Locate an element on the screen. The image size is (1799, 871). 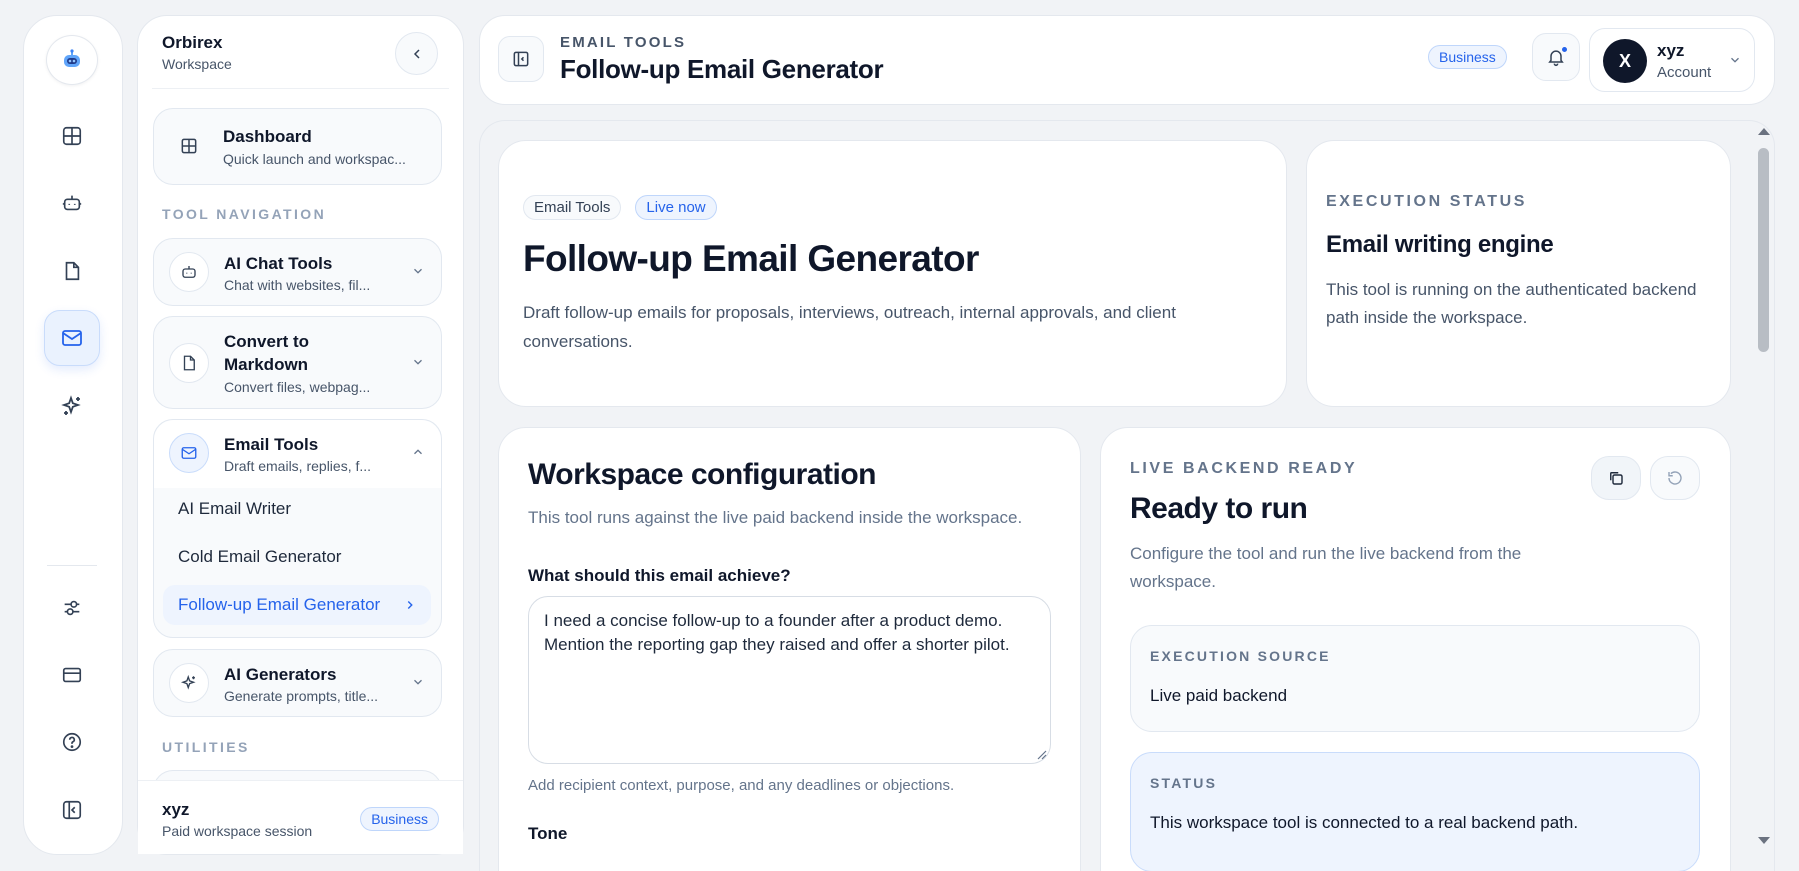
scrollbar-thumb is located at coordinates (1763, 250).